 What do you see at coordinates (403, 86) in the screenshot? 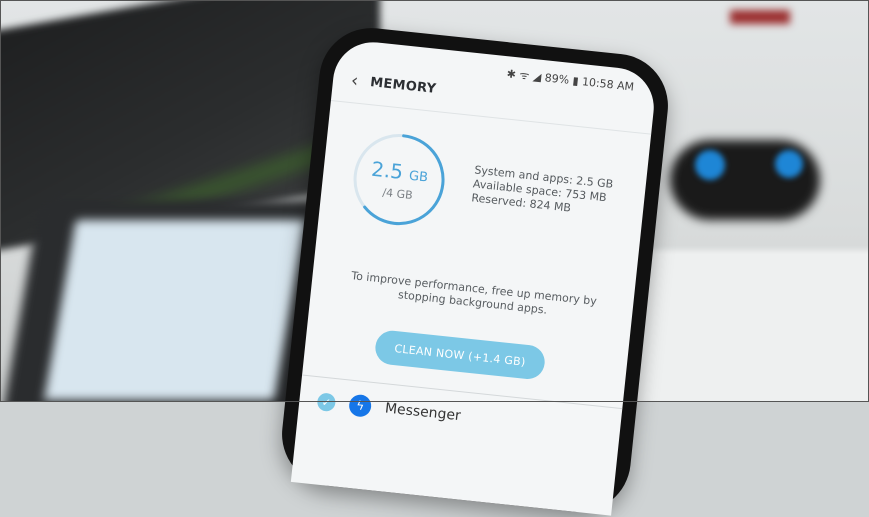
I see `page-title: MEMORY` at bounding box center [403, 86].